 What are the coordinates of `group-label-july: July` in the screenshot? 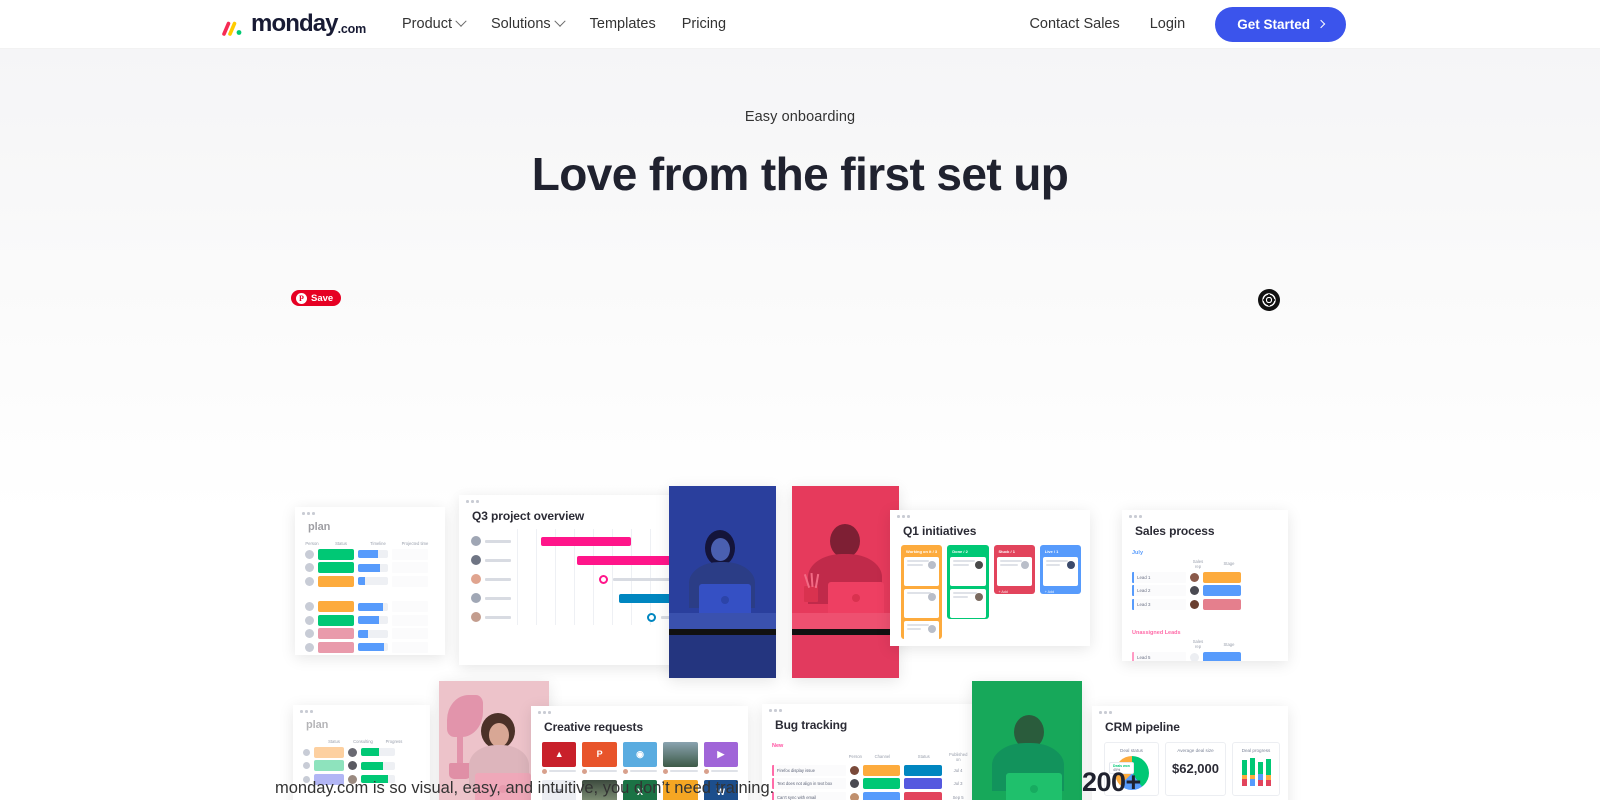 It's located at (1138, 552).